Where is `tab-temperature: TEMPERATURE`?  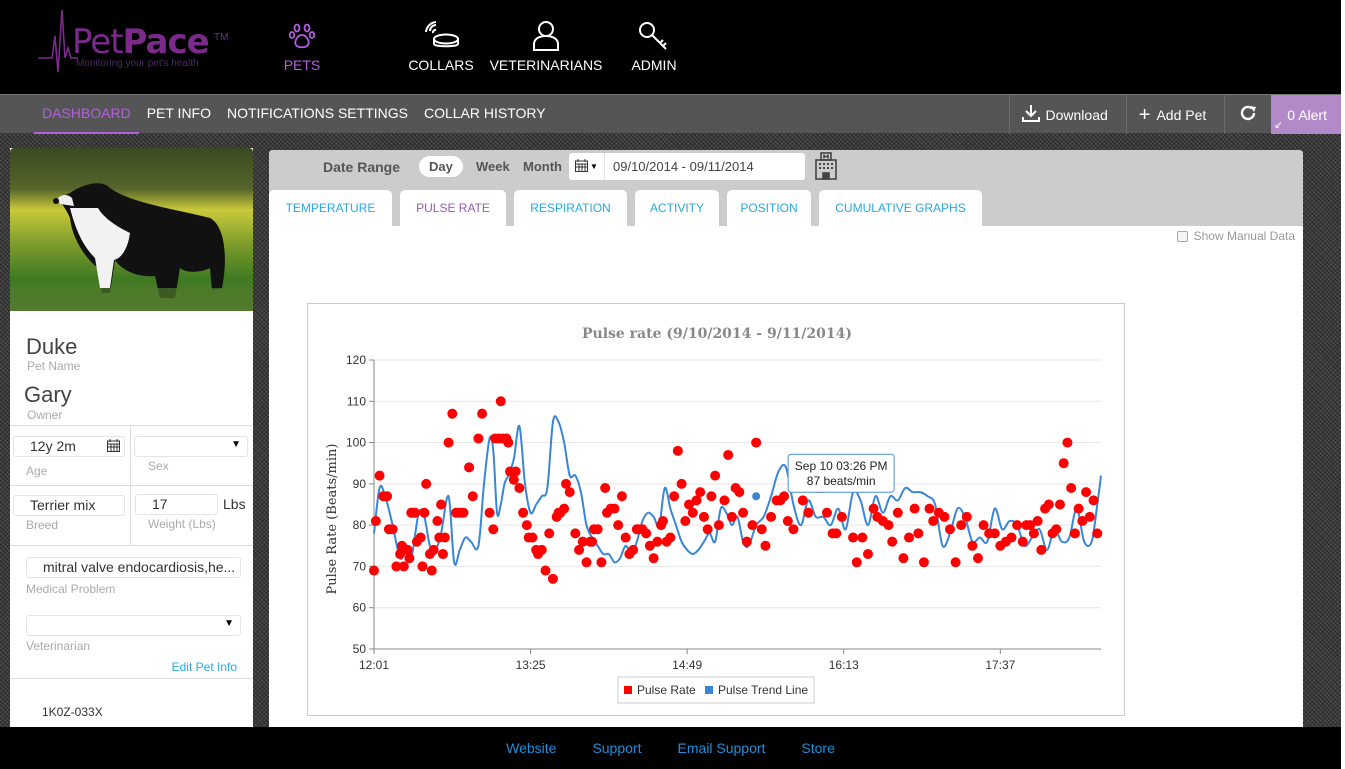 tab-temperature: TEMPERATURE is located at coordinates (330, 208).